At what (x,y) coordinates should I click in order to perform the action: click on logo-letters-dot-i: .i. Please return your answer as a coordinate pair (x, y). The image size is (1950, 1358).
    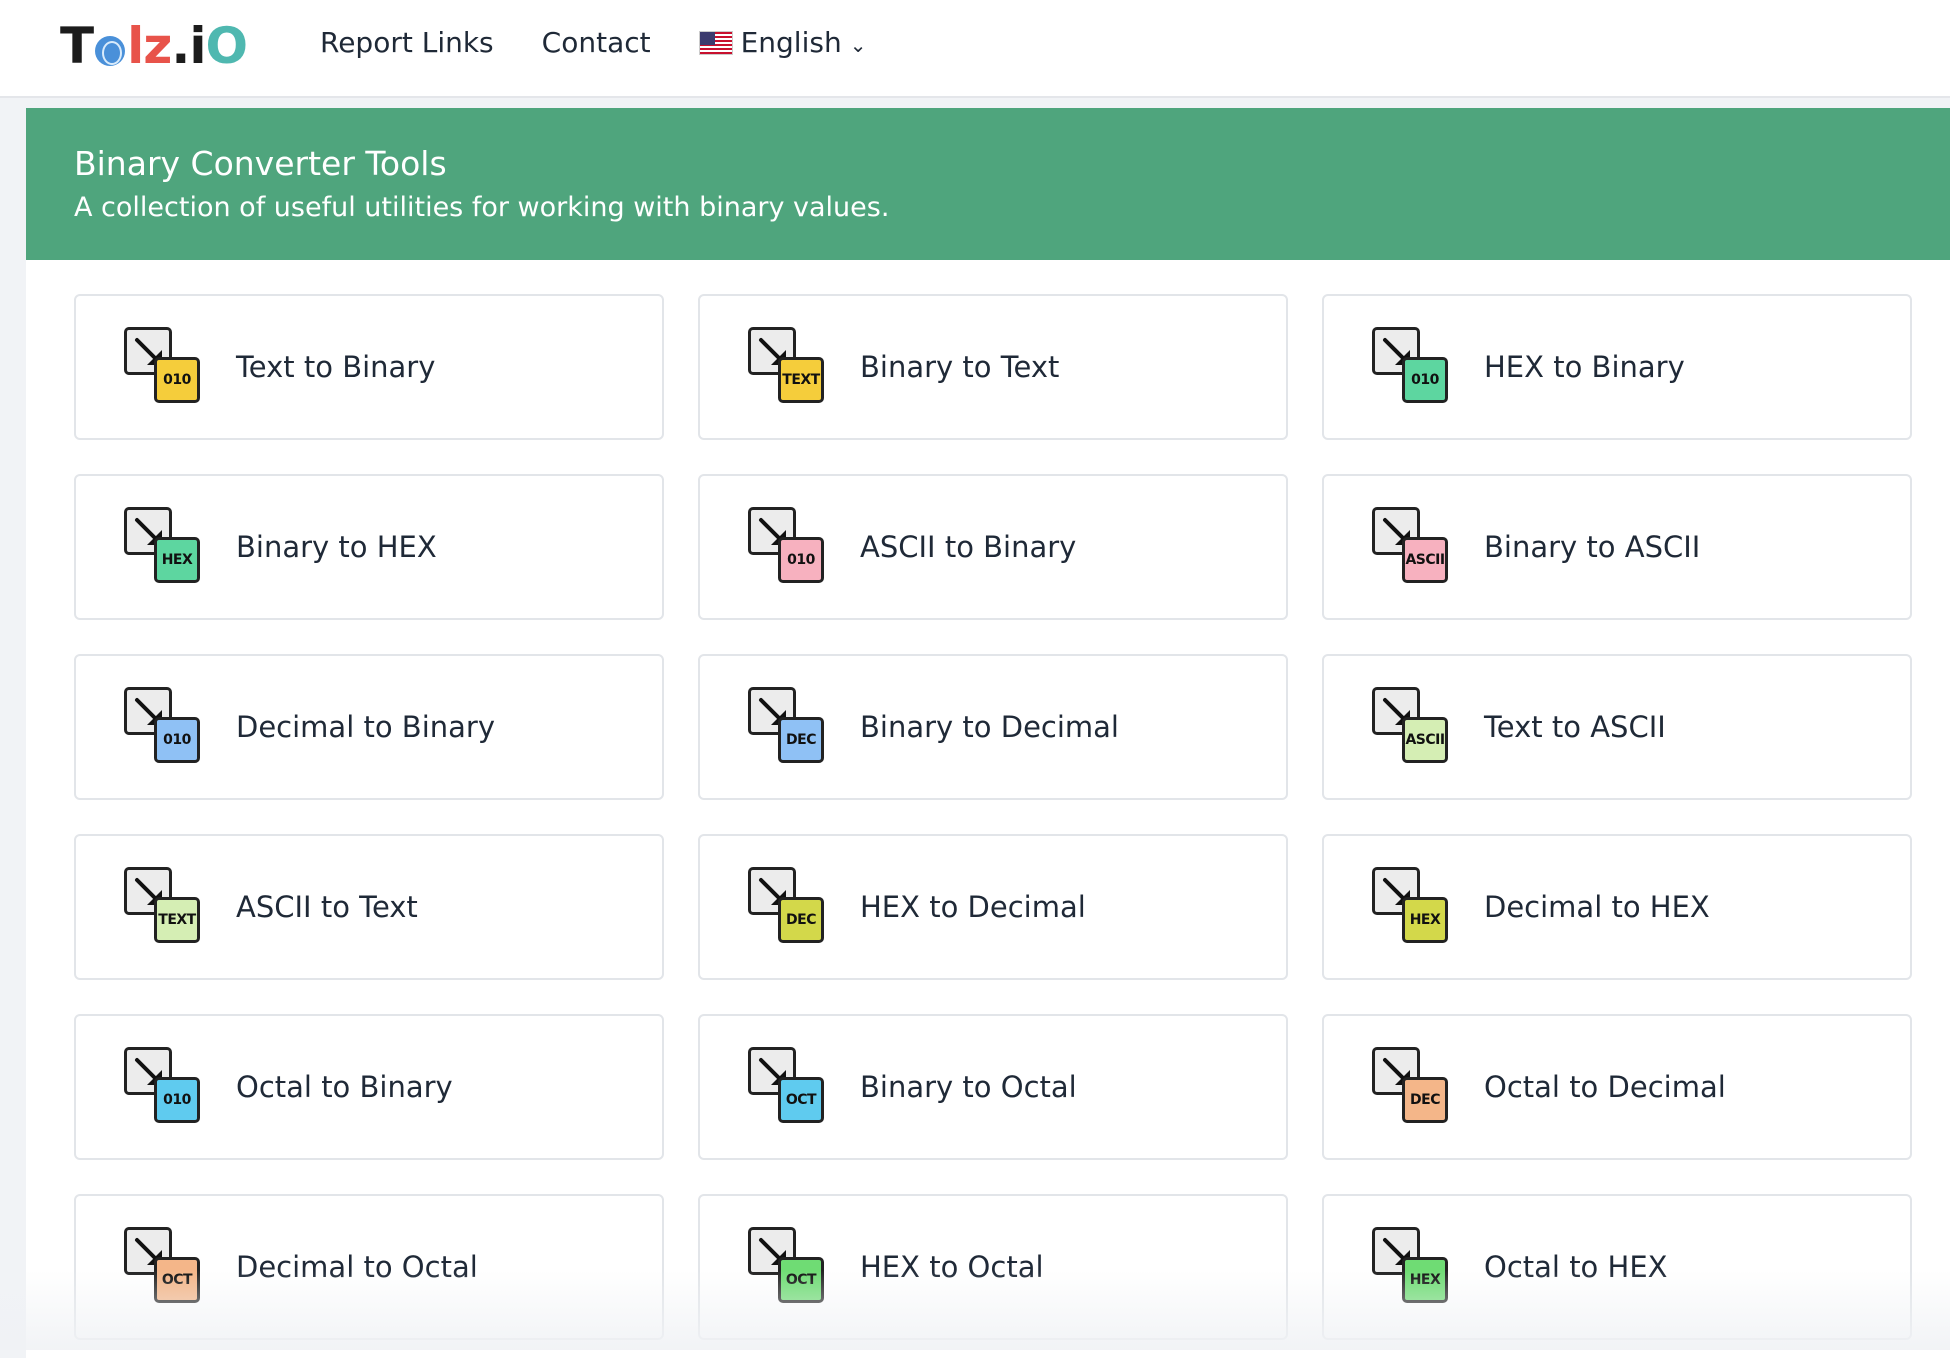
    Looking at the image, I should click on (188, 46).